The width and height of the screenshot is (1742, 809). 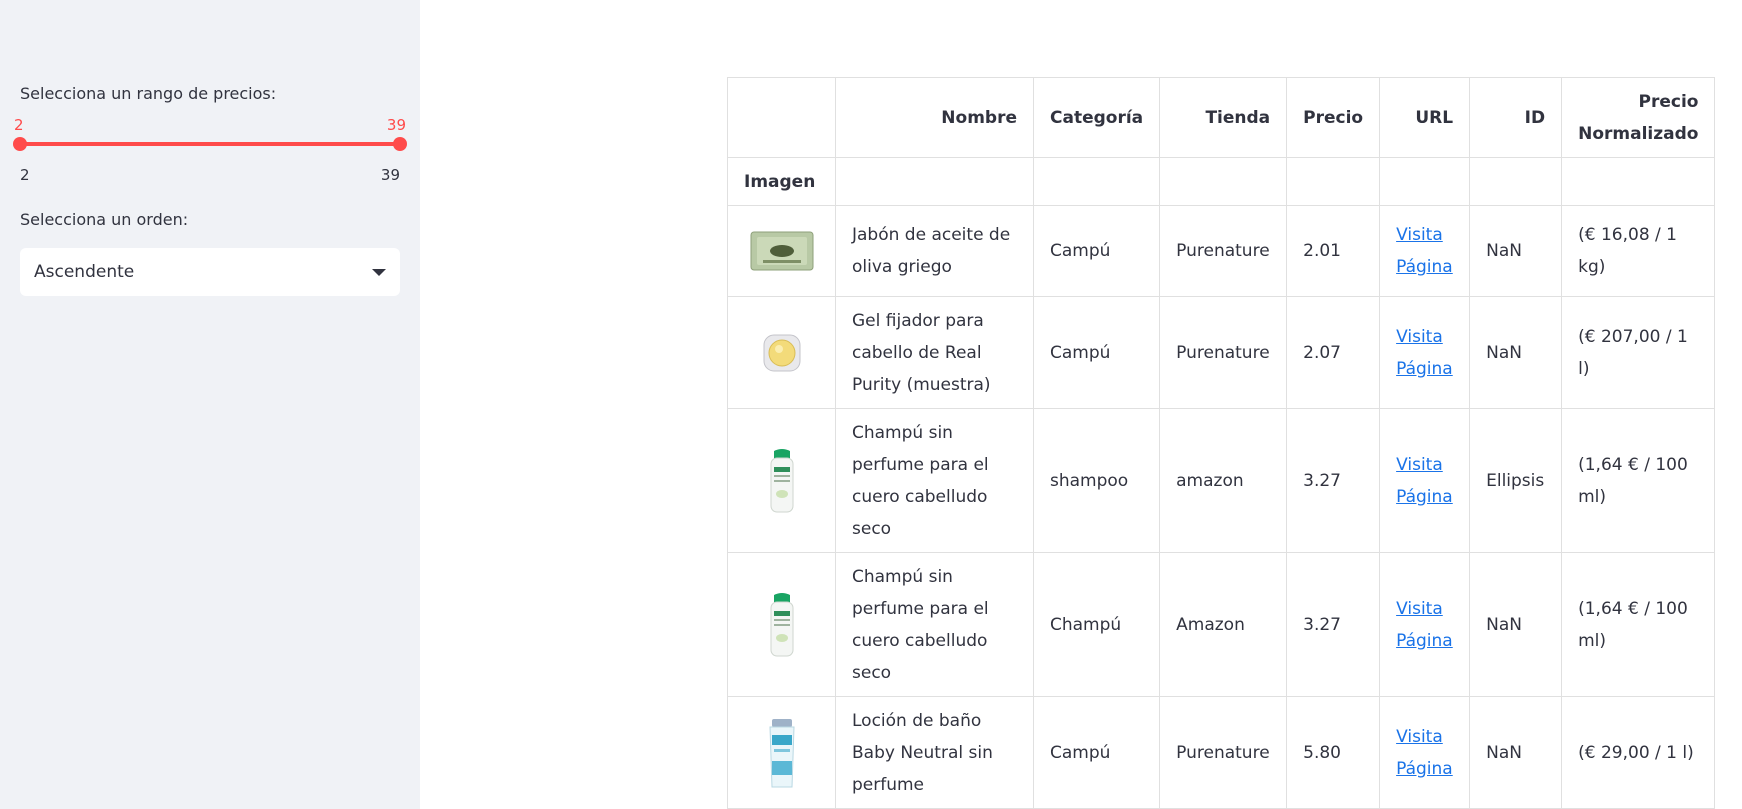 I want to click on cell-id: Ellipsis, so click(x=1516, y=480).